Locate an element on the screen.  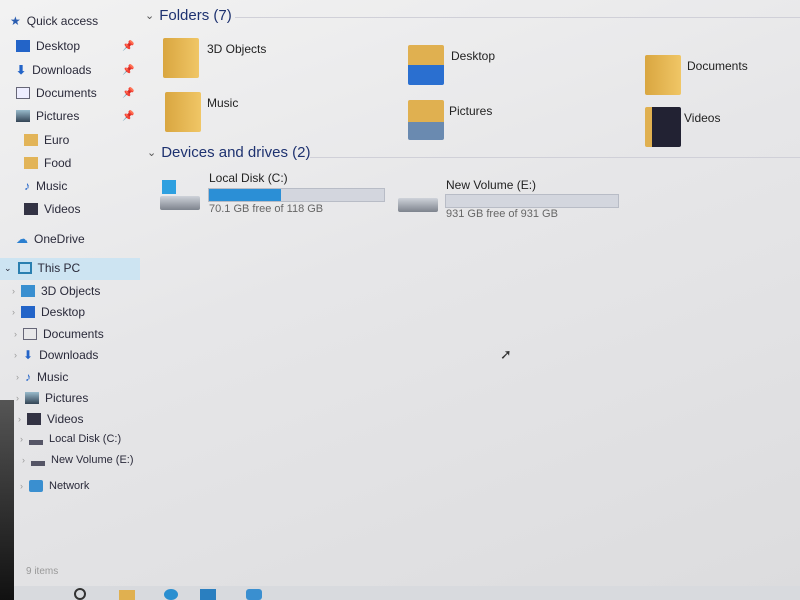
folder-label: Videos is located at coordinates (702, 118).